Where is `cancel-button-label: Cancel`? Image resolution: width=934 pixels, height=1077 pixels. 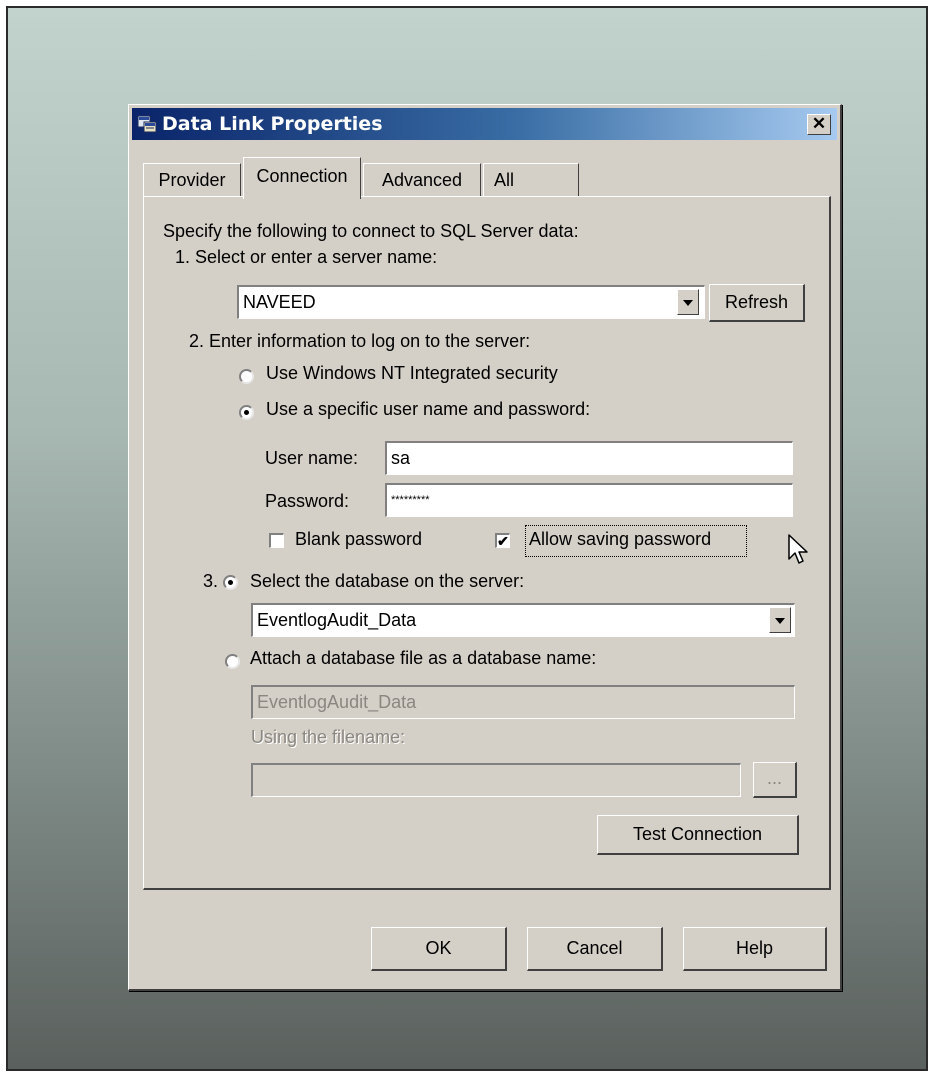 cancel-button-label: Cancel is located at coordinates (594, 948).